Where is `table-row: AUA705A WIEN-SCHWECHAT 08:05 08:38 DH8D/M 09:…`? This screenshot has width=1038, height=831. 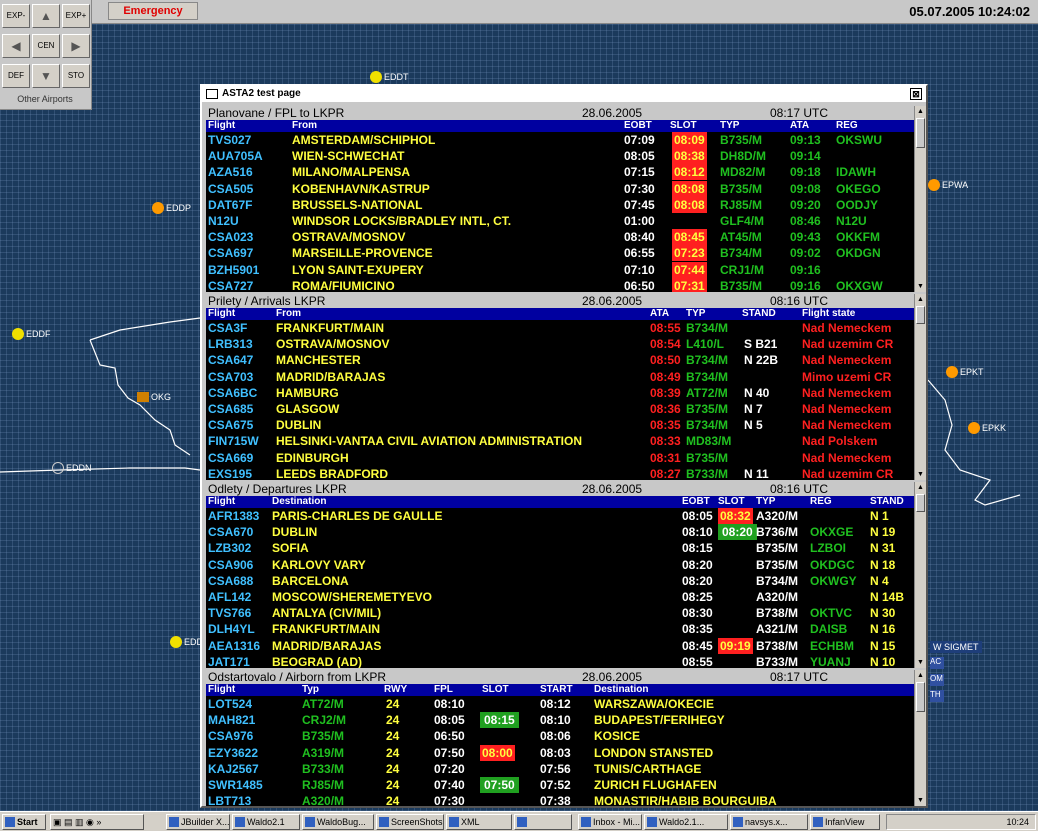
table-row: AUA705A WIEN-SCHWECHAT 08:05 08:38 DH8D/M 09:… is located at coordinates (560, 156).